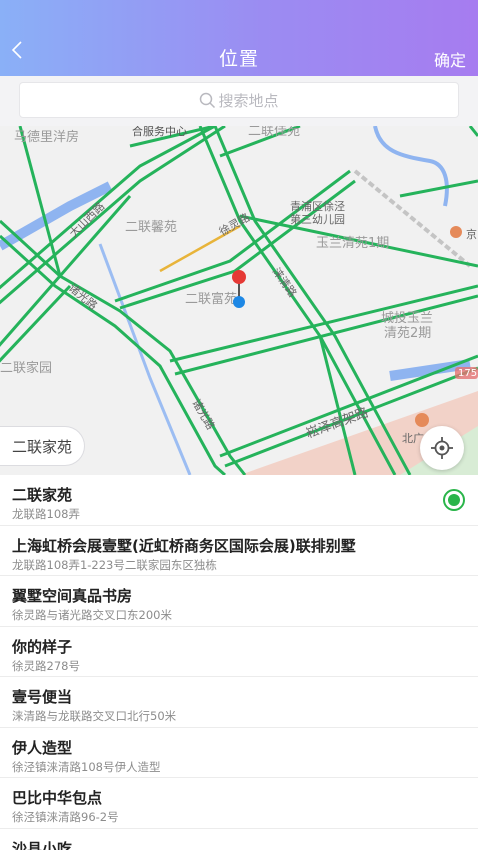 Image resolution: width=478 pixels, height=850 pixels. I want to click on place-name: 你的样子, so click(42, 646).